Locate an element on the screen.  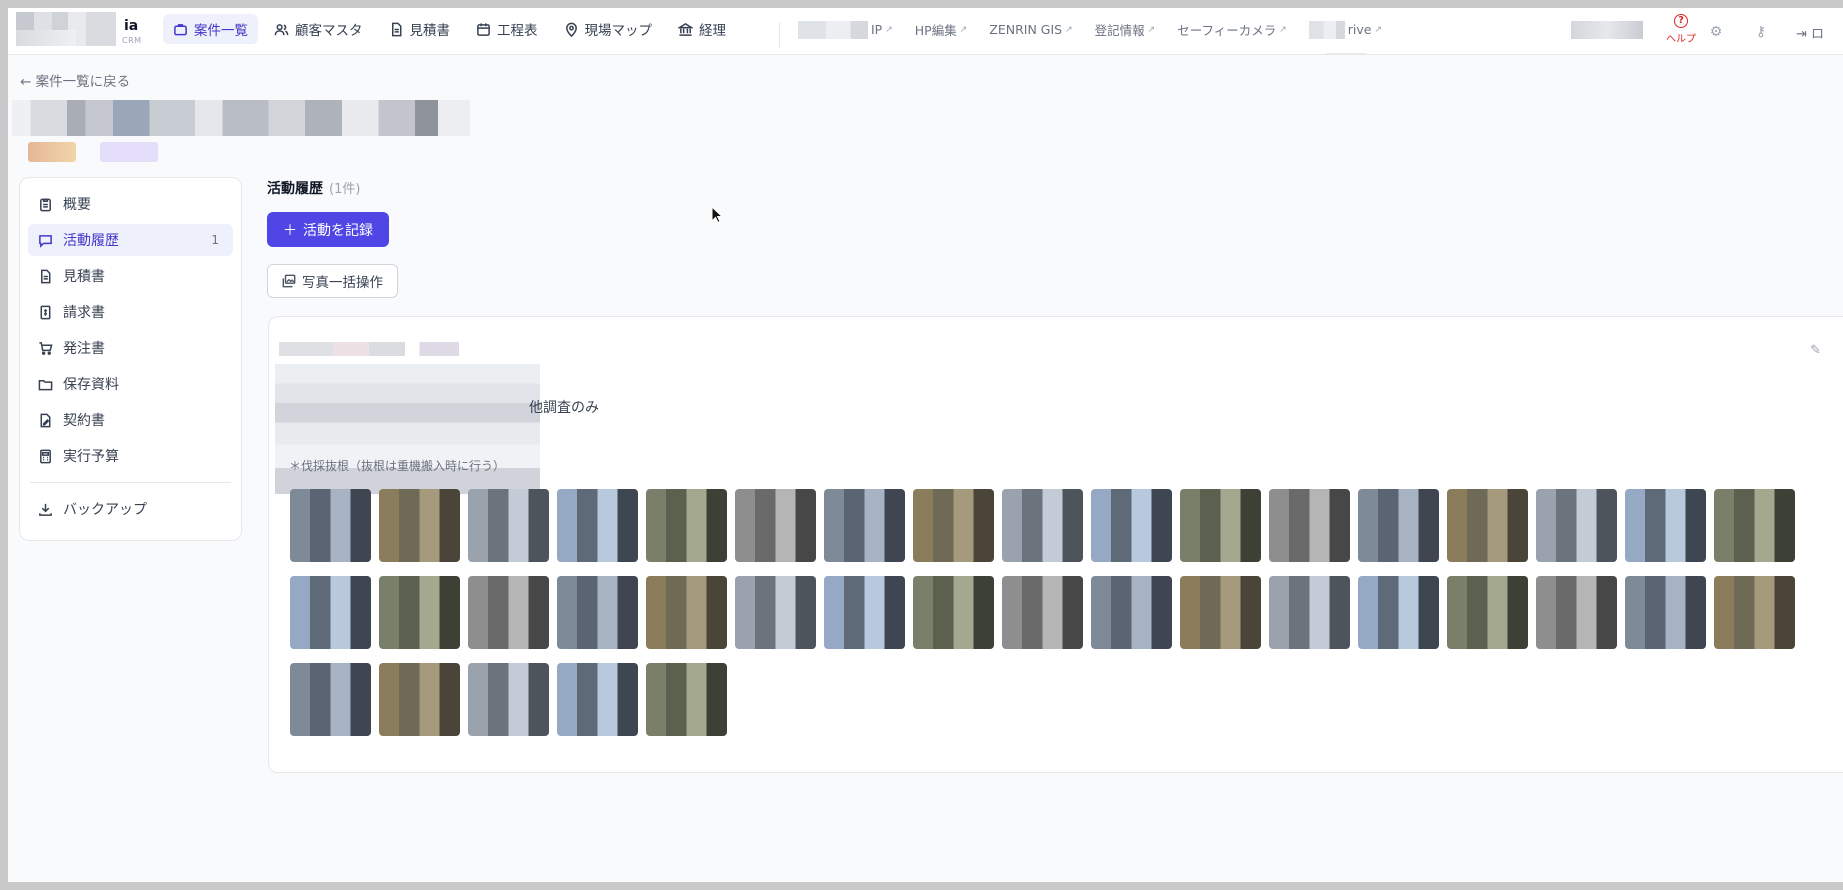
blurred-text is located at coordinates (833, 29).